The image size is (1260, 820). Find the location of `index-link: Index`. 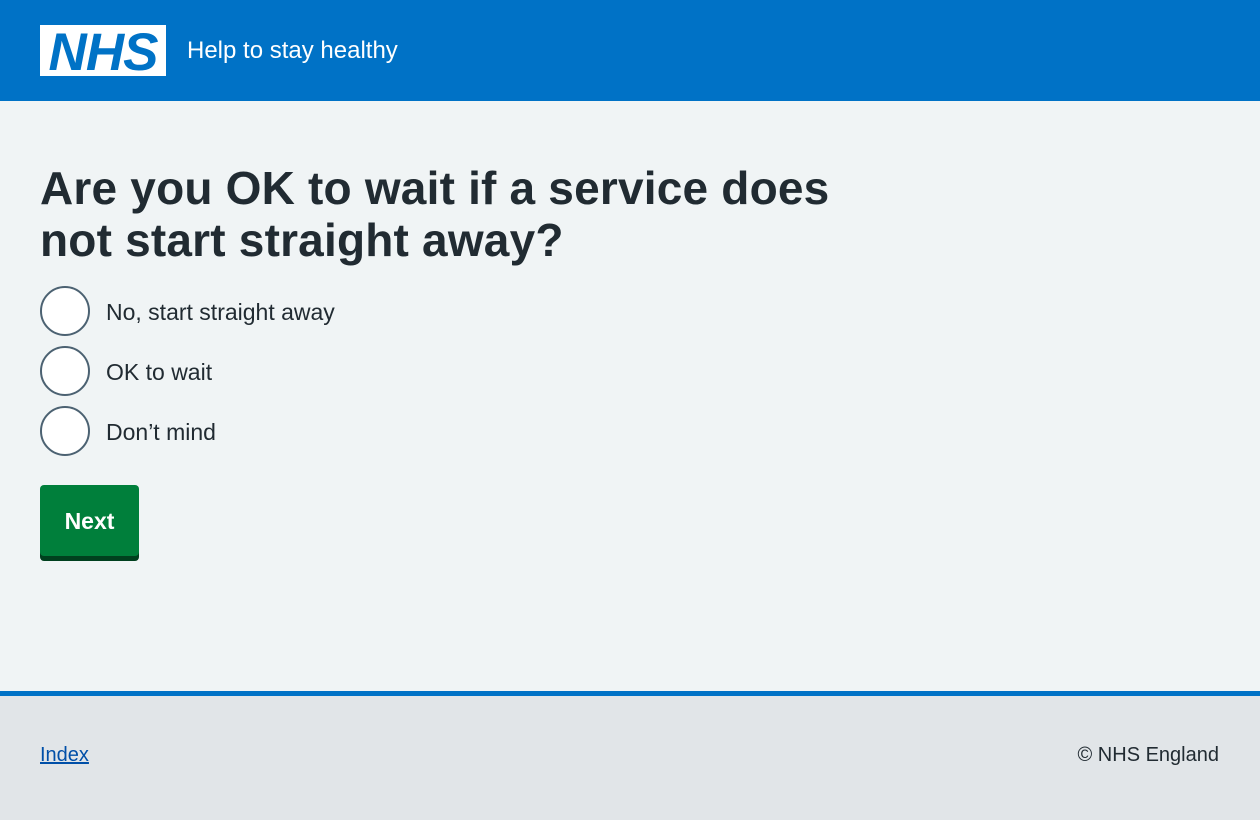

index-link: Index is located at coordinates (64, 755).